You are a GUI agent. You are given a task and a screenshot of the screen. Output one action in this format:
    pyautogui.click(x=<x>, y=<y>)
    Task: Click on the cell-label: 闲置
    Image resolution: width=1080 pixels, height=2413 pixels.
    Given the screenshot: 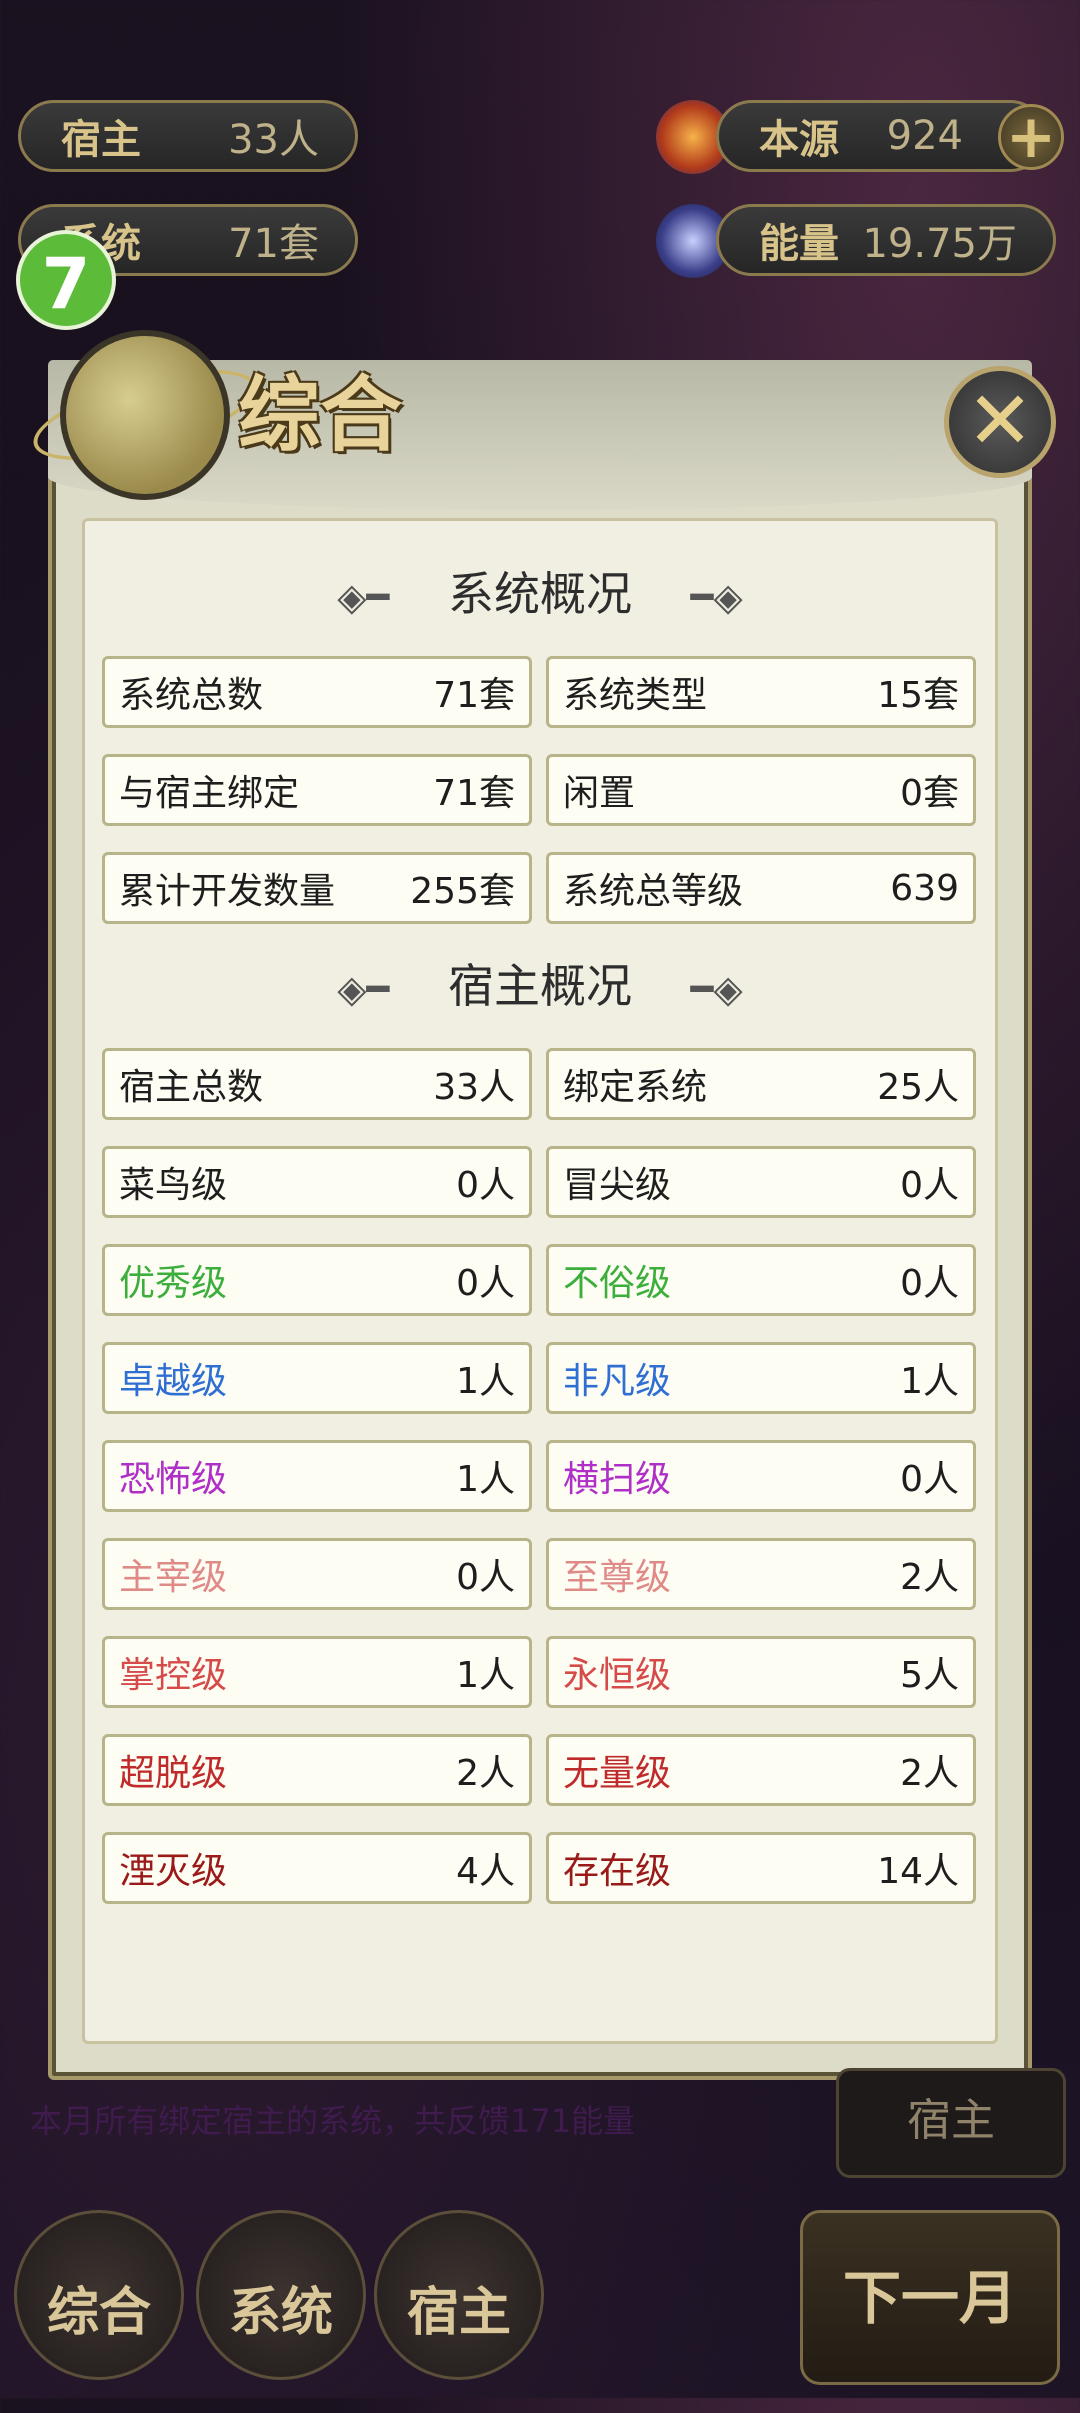 What is the action you would take?
    pyautogui.click(x=599, y=793)
    